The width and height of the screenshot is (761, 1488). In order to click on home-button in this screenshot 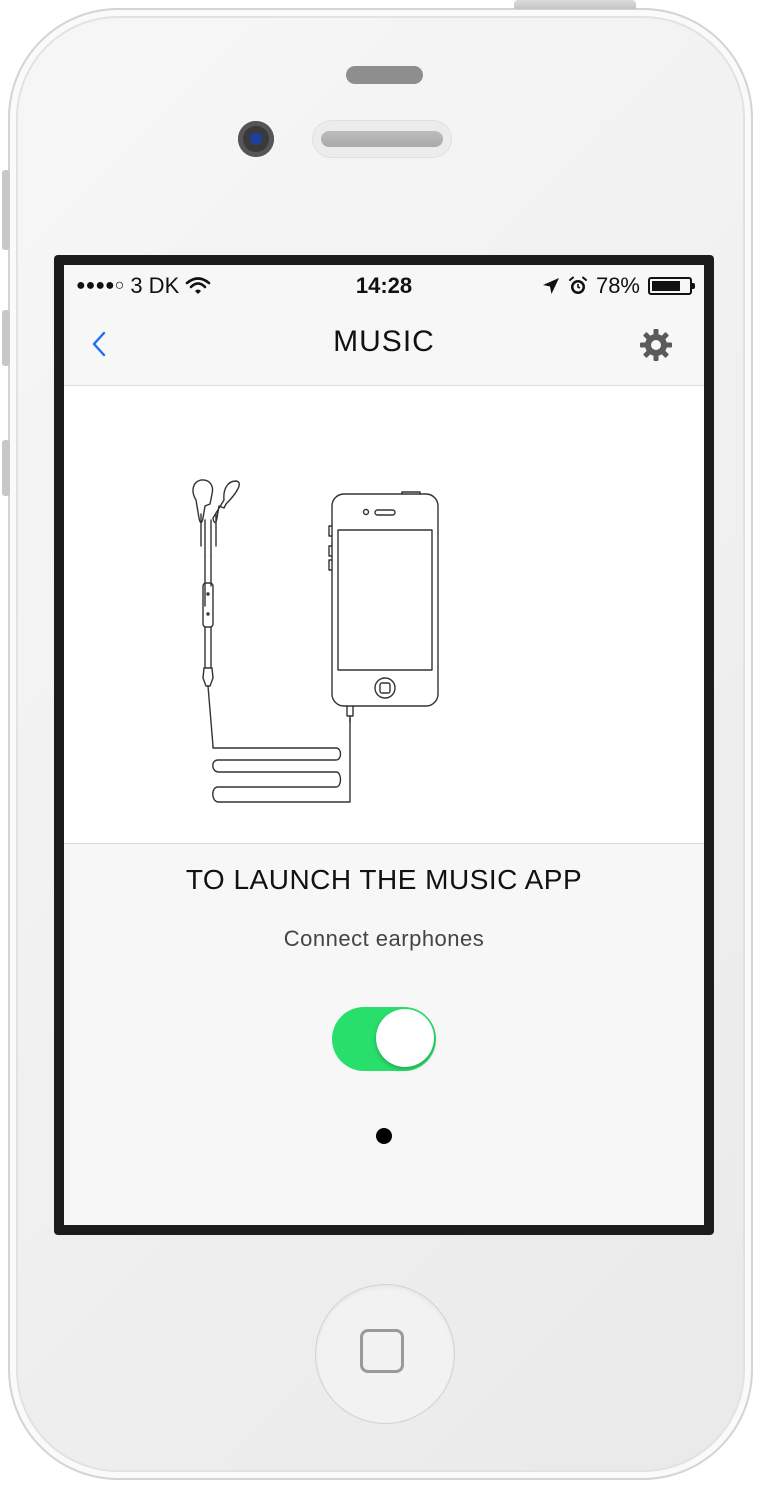, I will do `click(385, 1354)`.